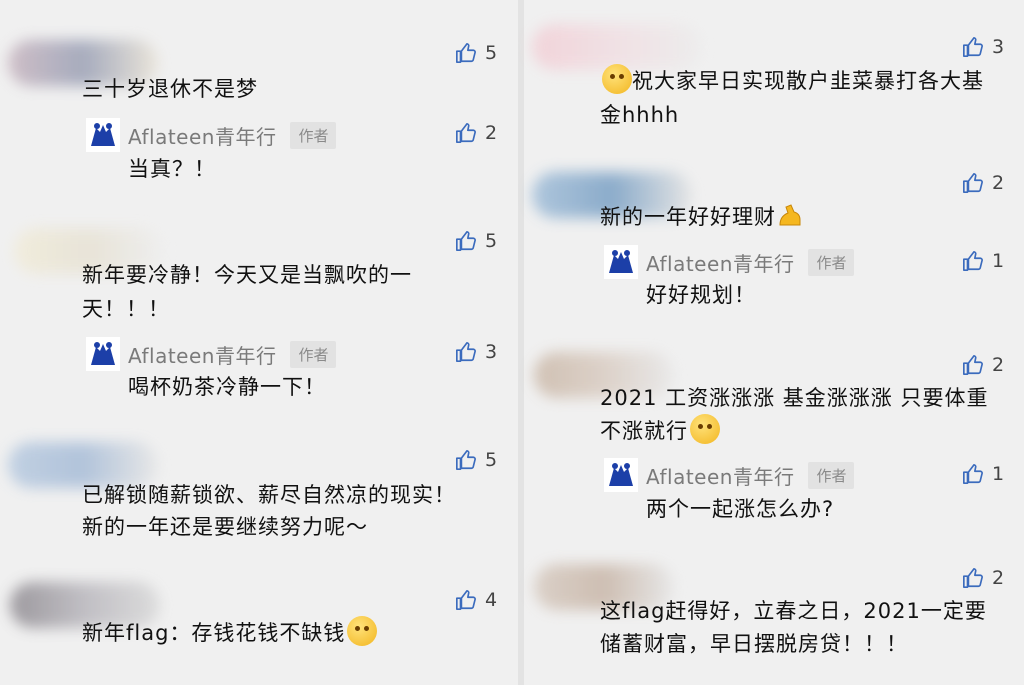  I want to click on like-button: 4, so click(476, 600).